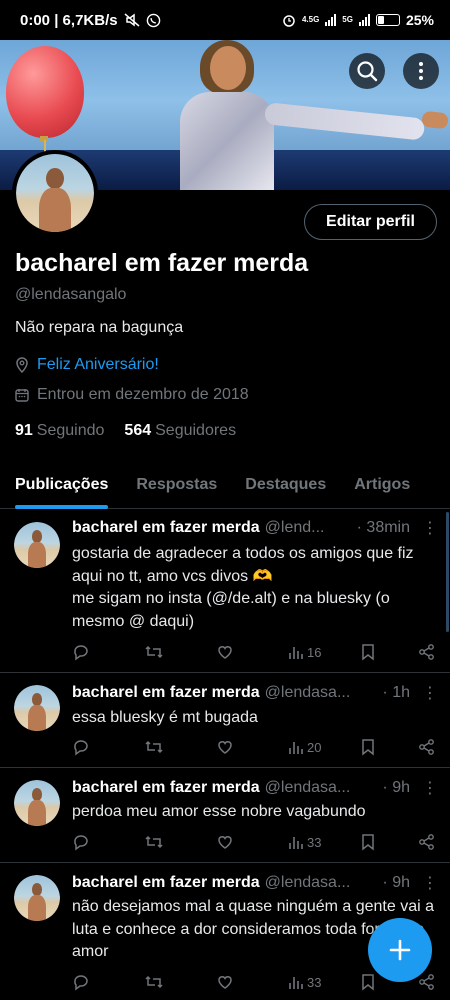 The height and width of the screenshot is (1000, 450). I want to click on battery-percent: 25%, so click(419, 20).